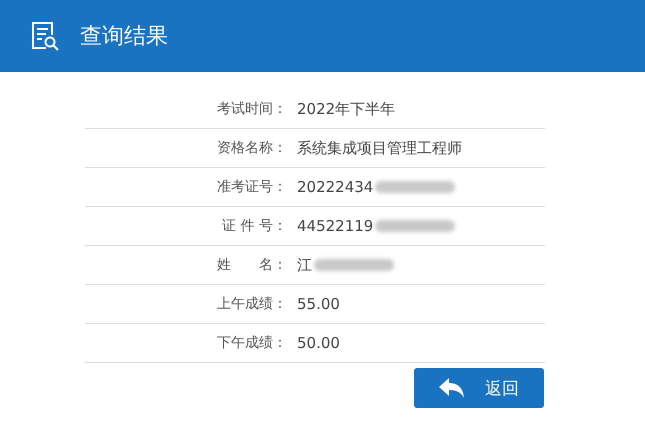 The height and width of the screenshot is (433, 645). Describe the element at coordinates (251, 265) in the screenshot. I see `field-label: 姓 名：` at that location.